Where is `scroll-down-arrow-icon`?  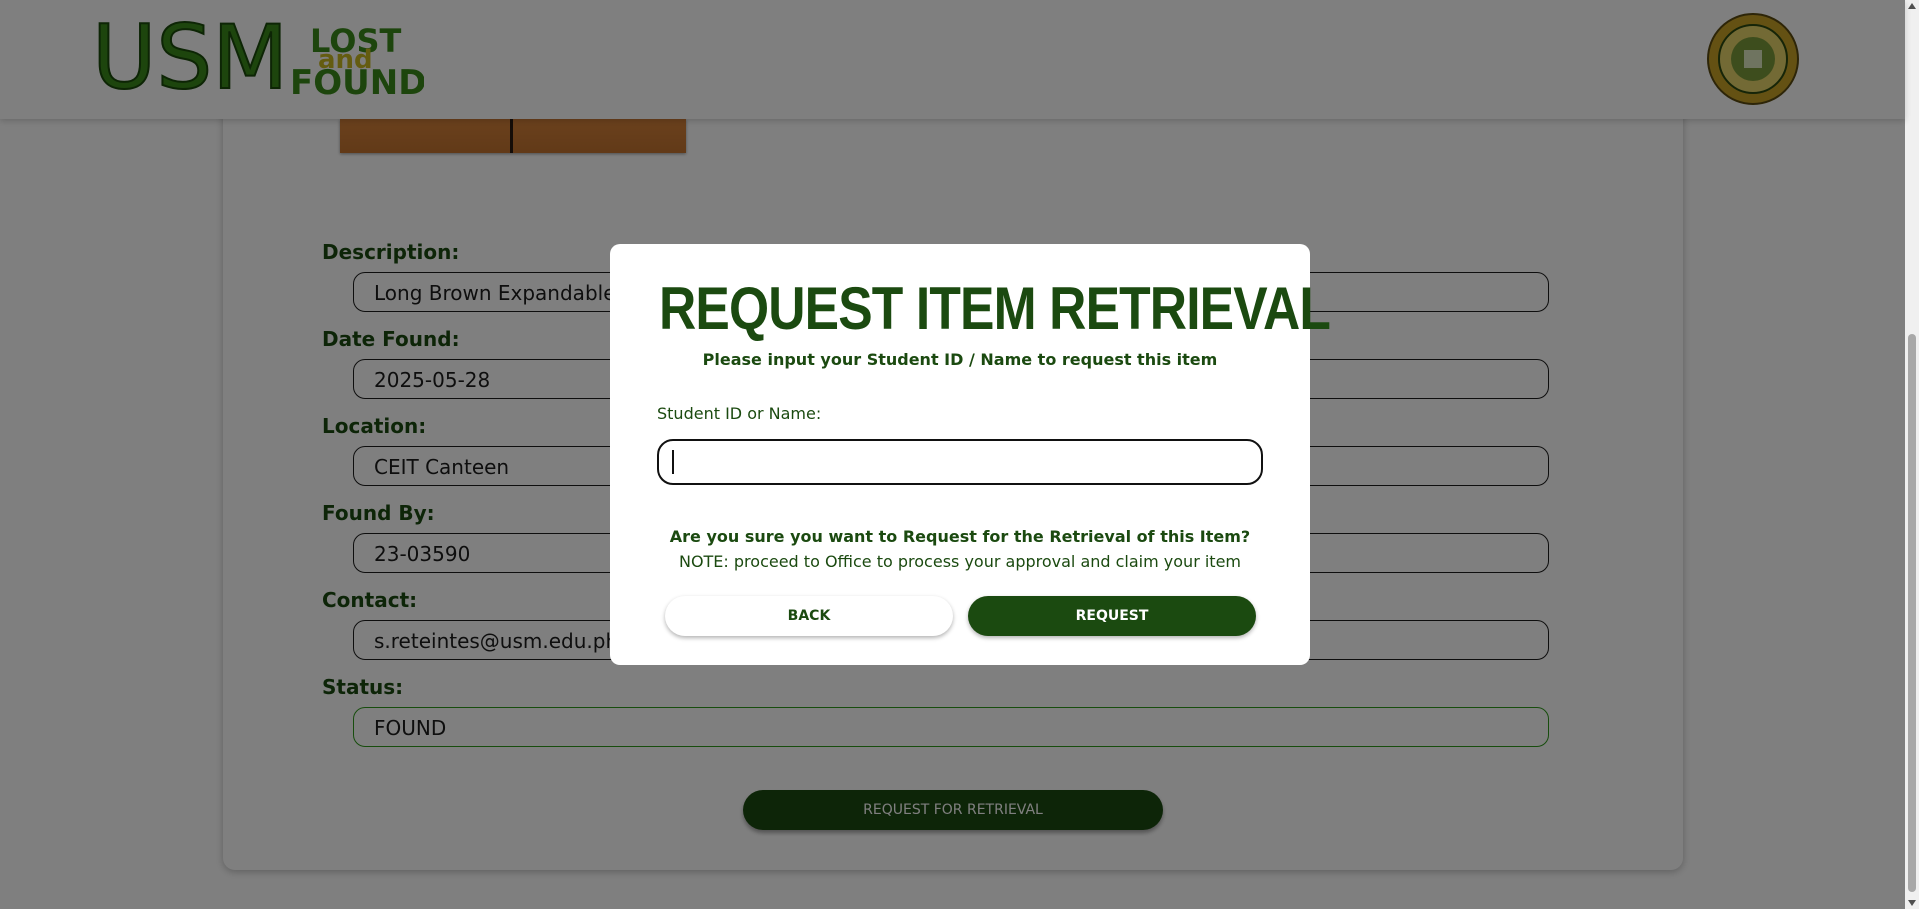
scroll-down-arrow-icon is located at coordinates (1912, 903).